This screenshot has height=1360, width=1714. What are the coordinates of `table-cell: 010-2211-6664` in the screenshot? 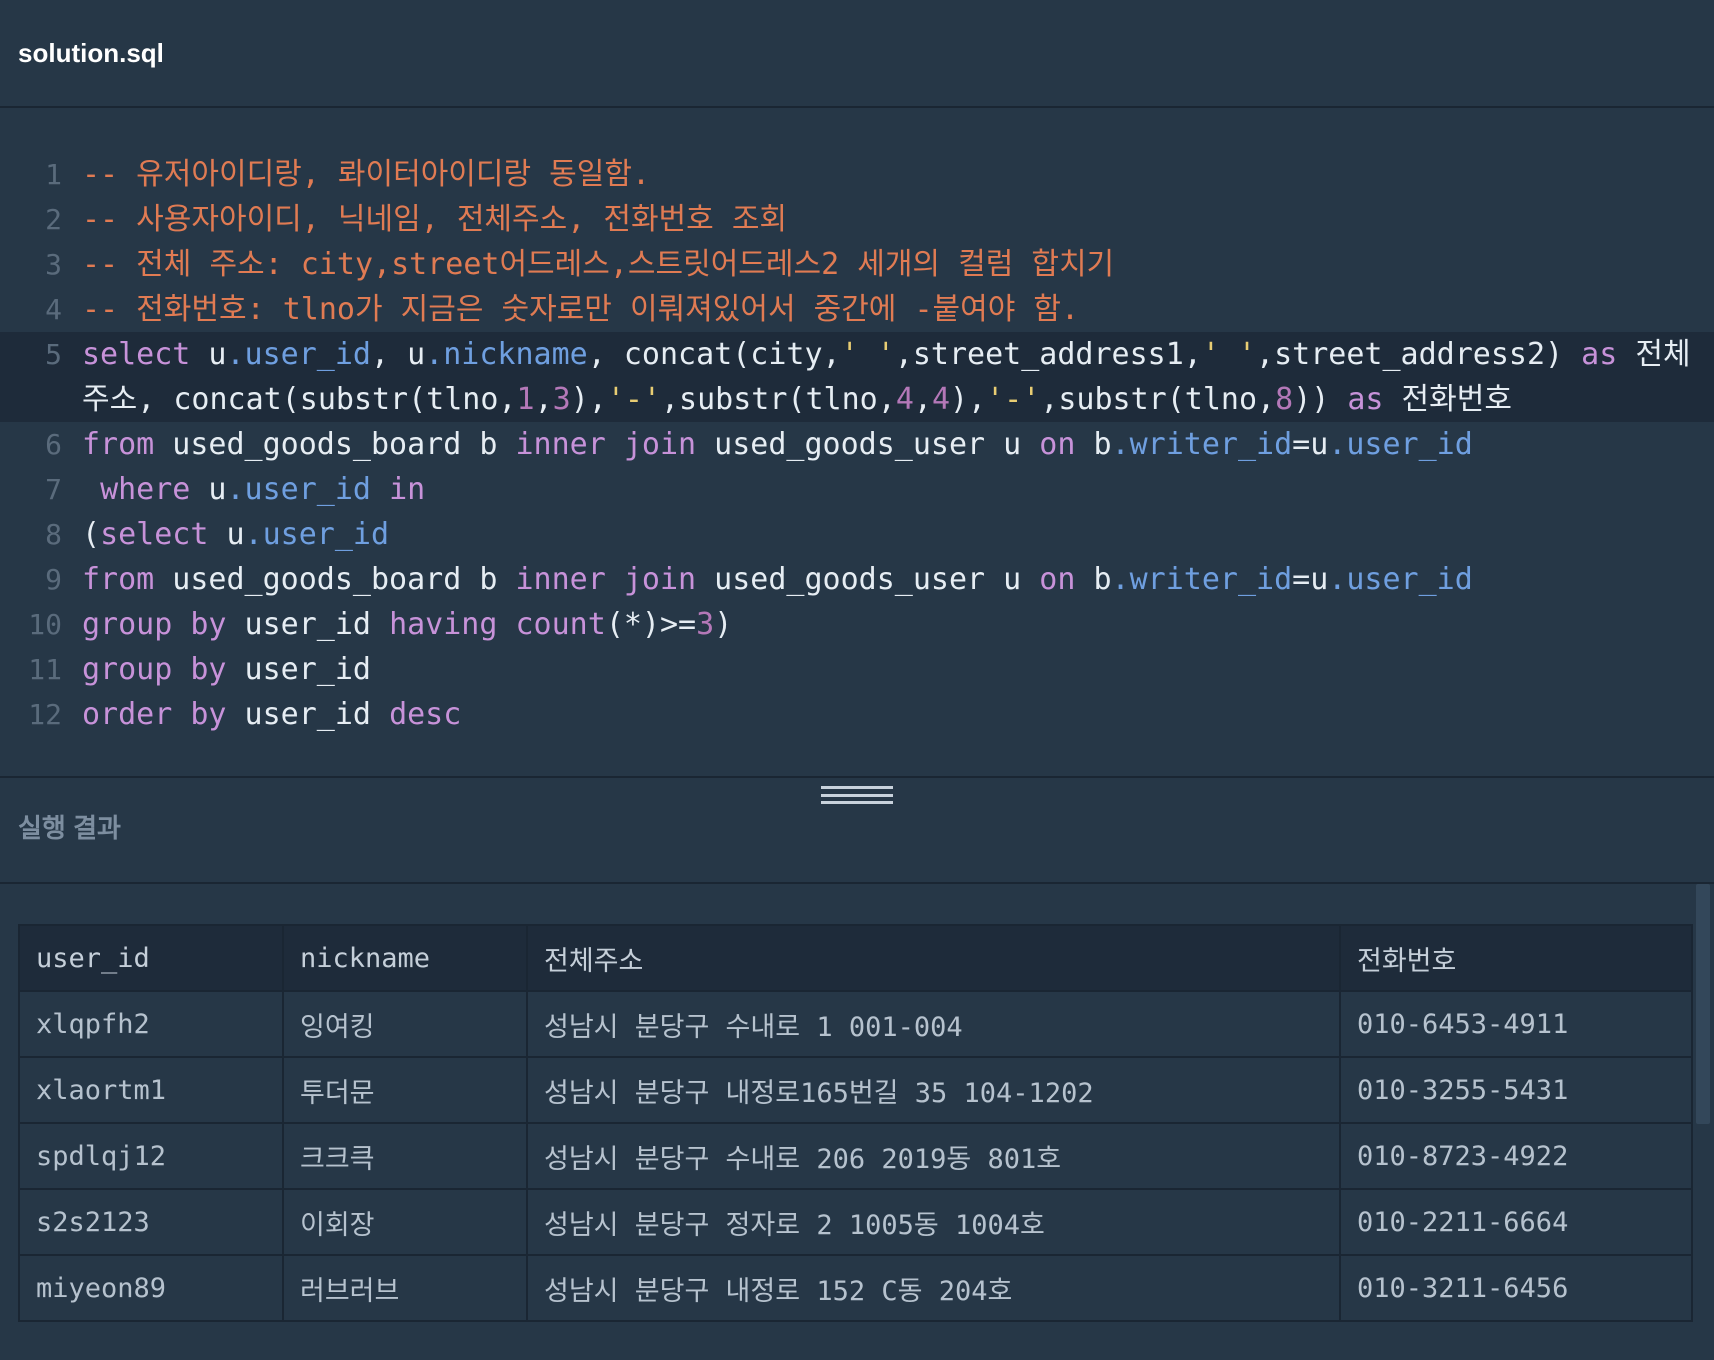 It's located at (1516, 1222).